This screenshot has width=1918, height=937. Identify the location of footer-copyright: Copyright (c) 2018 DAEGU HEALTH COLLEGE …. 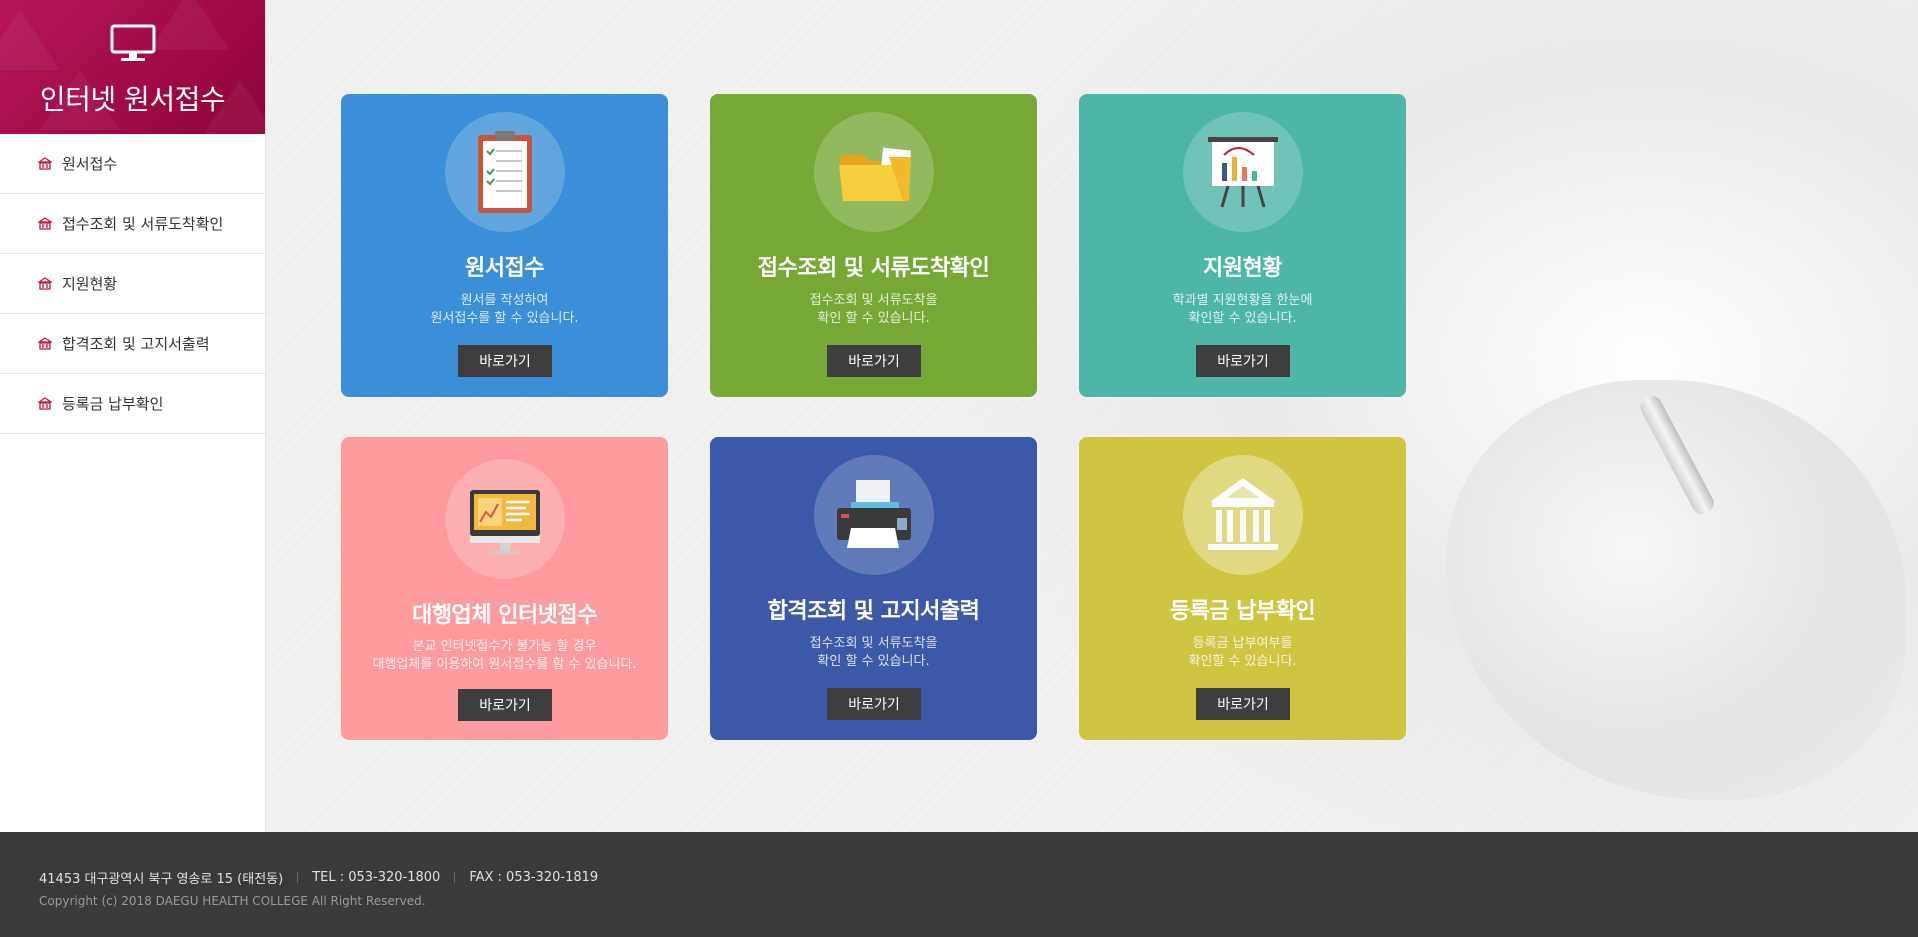
(232, 901).